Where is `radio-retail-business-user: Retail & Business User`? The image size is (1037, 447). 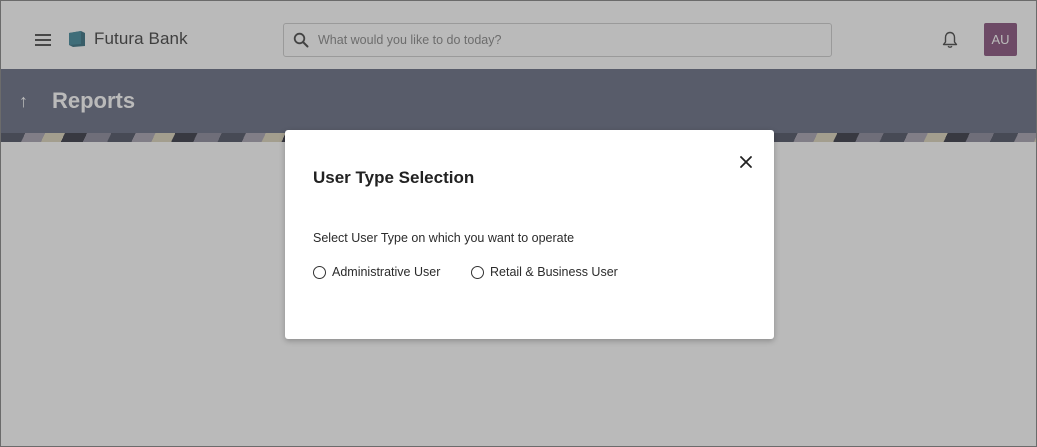 radio-retail-business-user: Retail & Business User is located at coordinates (544, 272).